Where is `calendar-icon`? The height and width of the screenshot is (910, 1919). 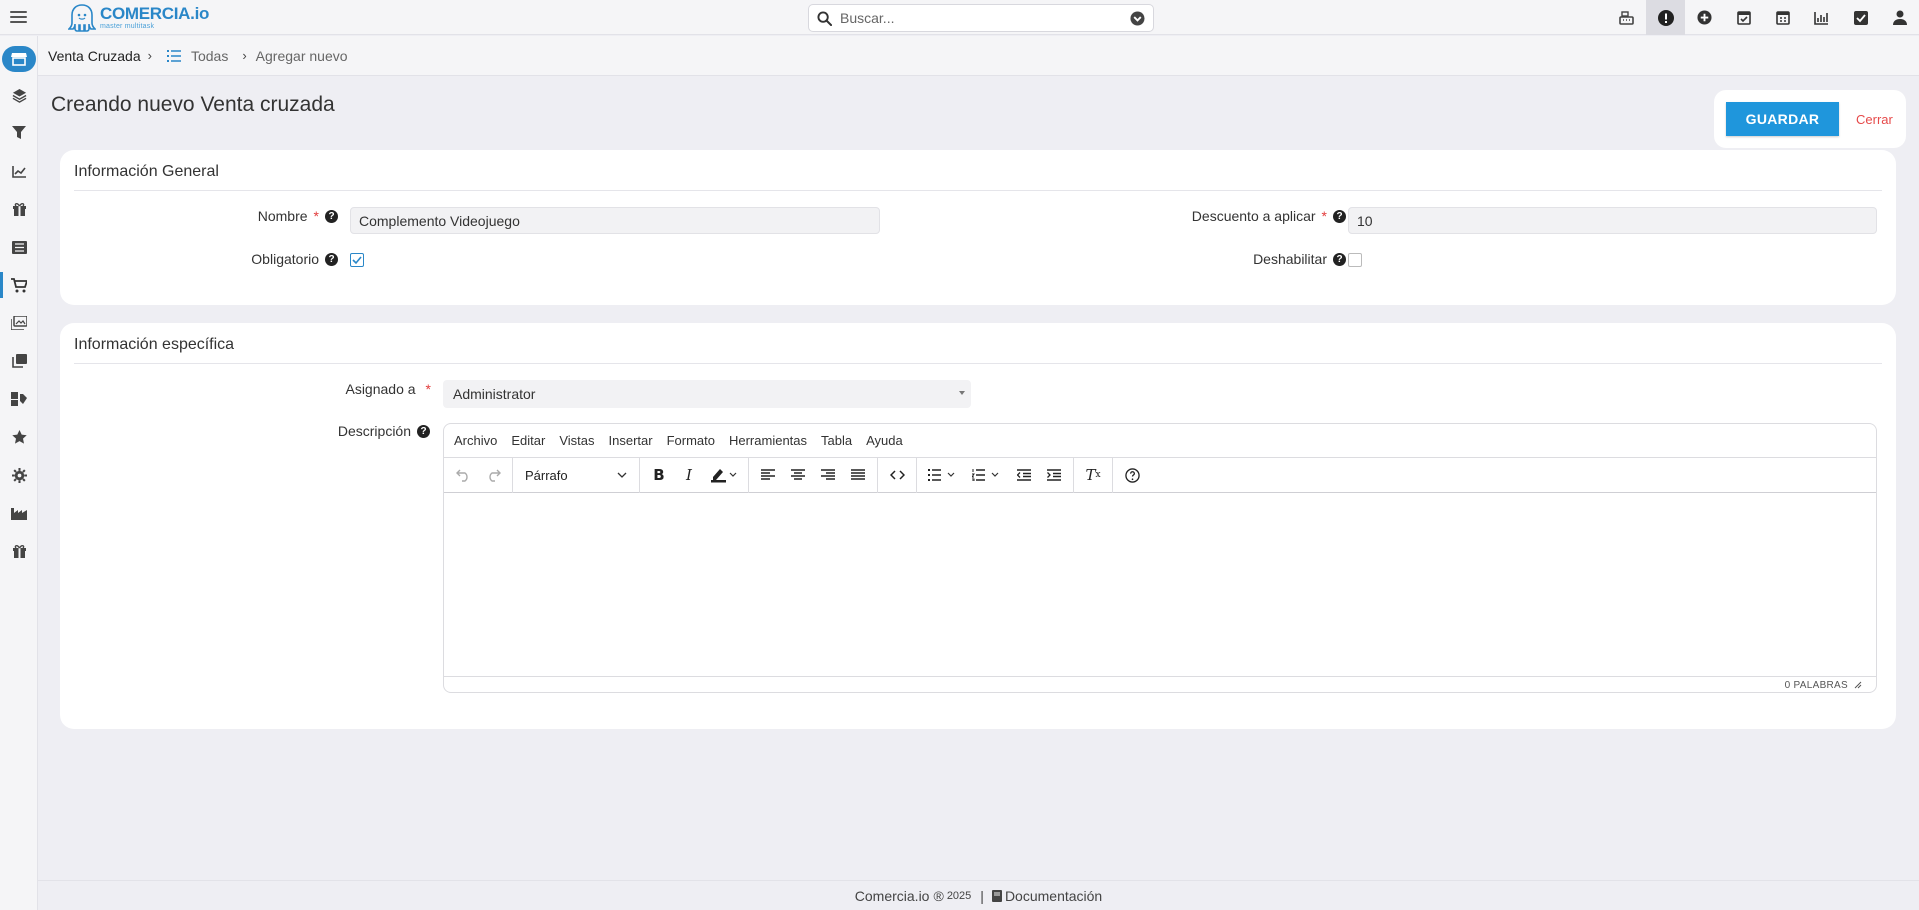
calendar-icon is located at coordinates (1782, 17).